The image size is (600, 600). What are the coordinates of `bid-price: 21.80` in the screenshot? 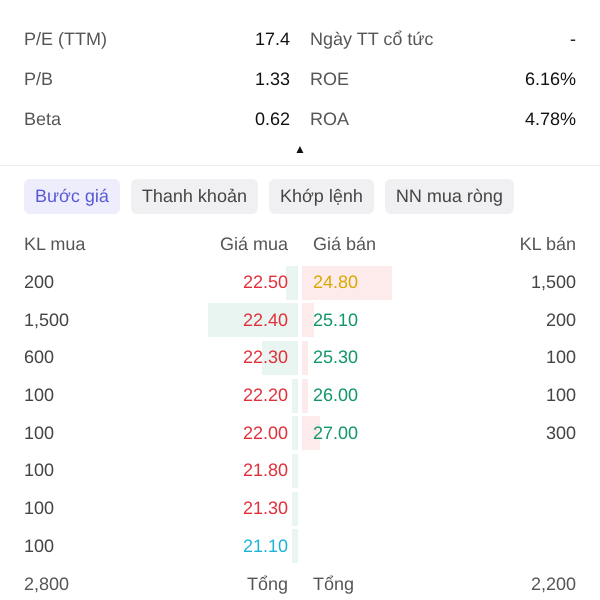 It's located at (265, 471).